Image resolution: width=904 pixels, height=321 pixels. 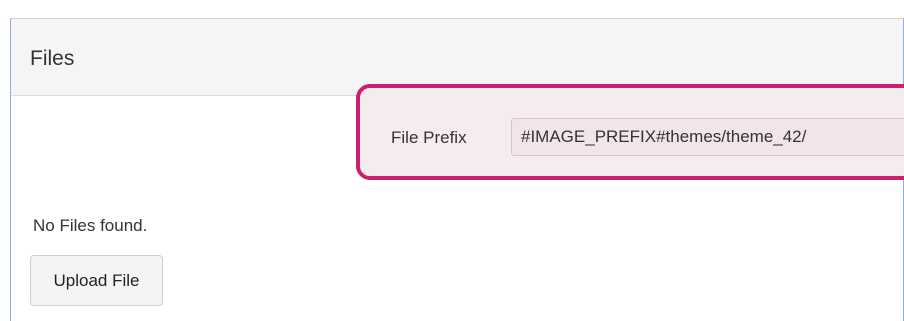 What do you see at coordinates (90, 225) in the screenshot?
I see `no-files-message: No Files found.` at bounding box center [90, 225].